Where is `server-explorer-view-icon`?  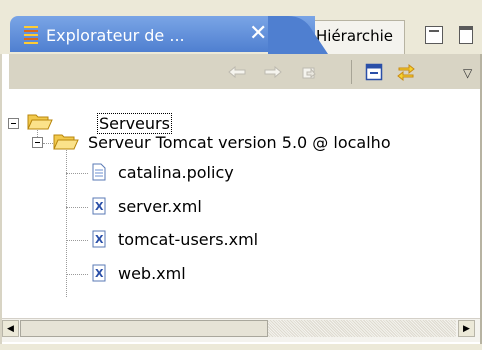 server-explorer-view-icon is located at coordinates (31, 35).